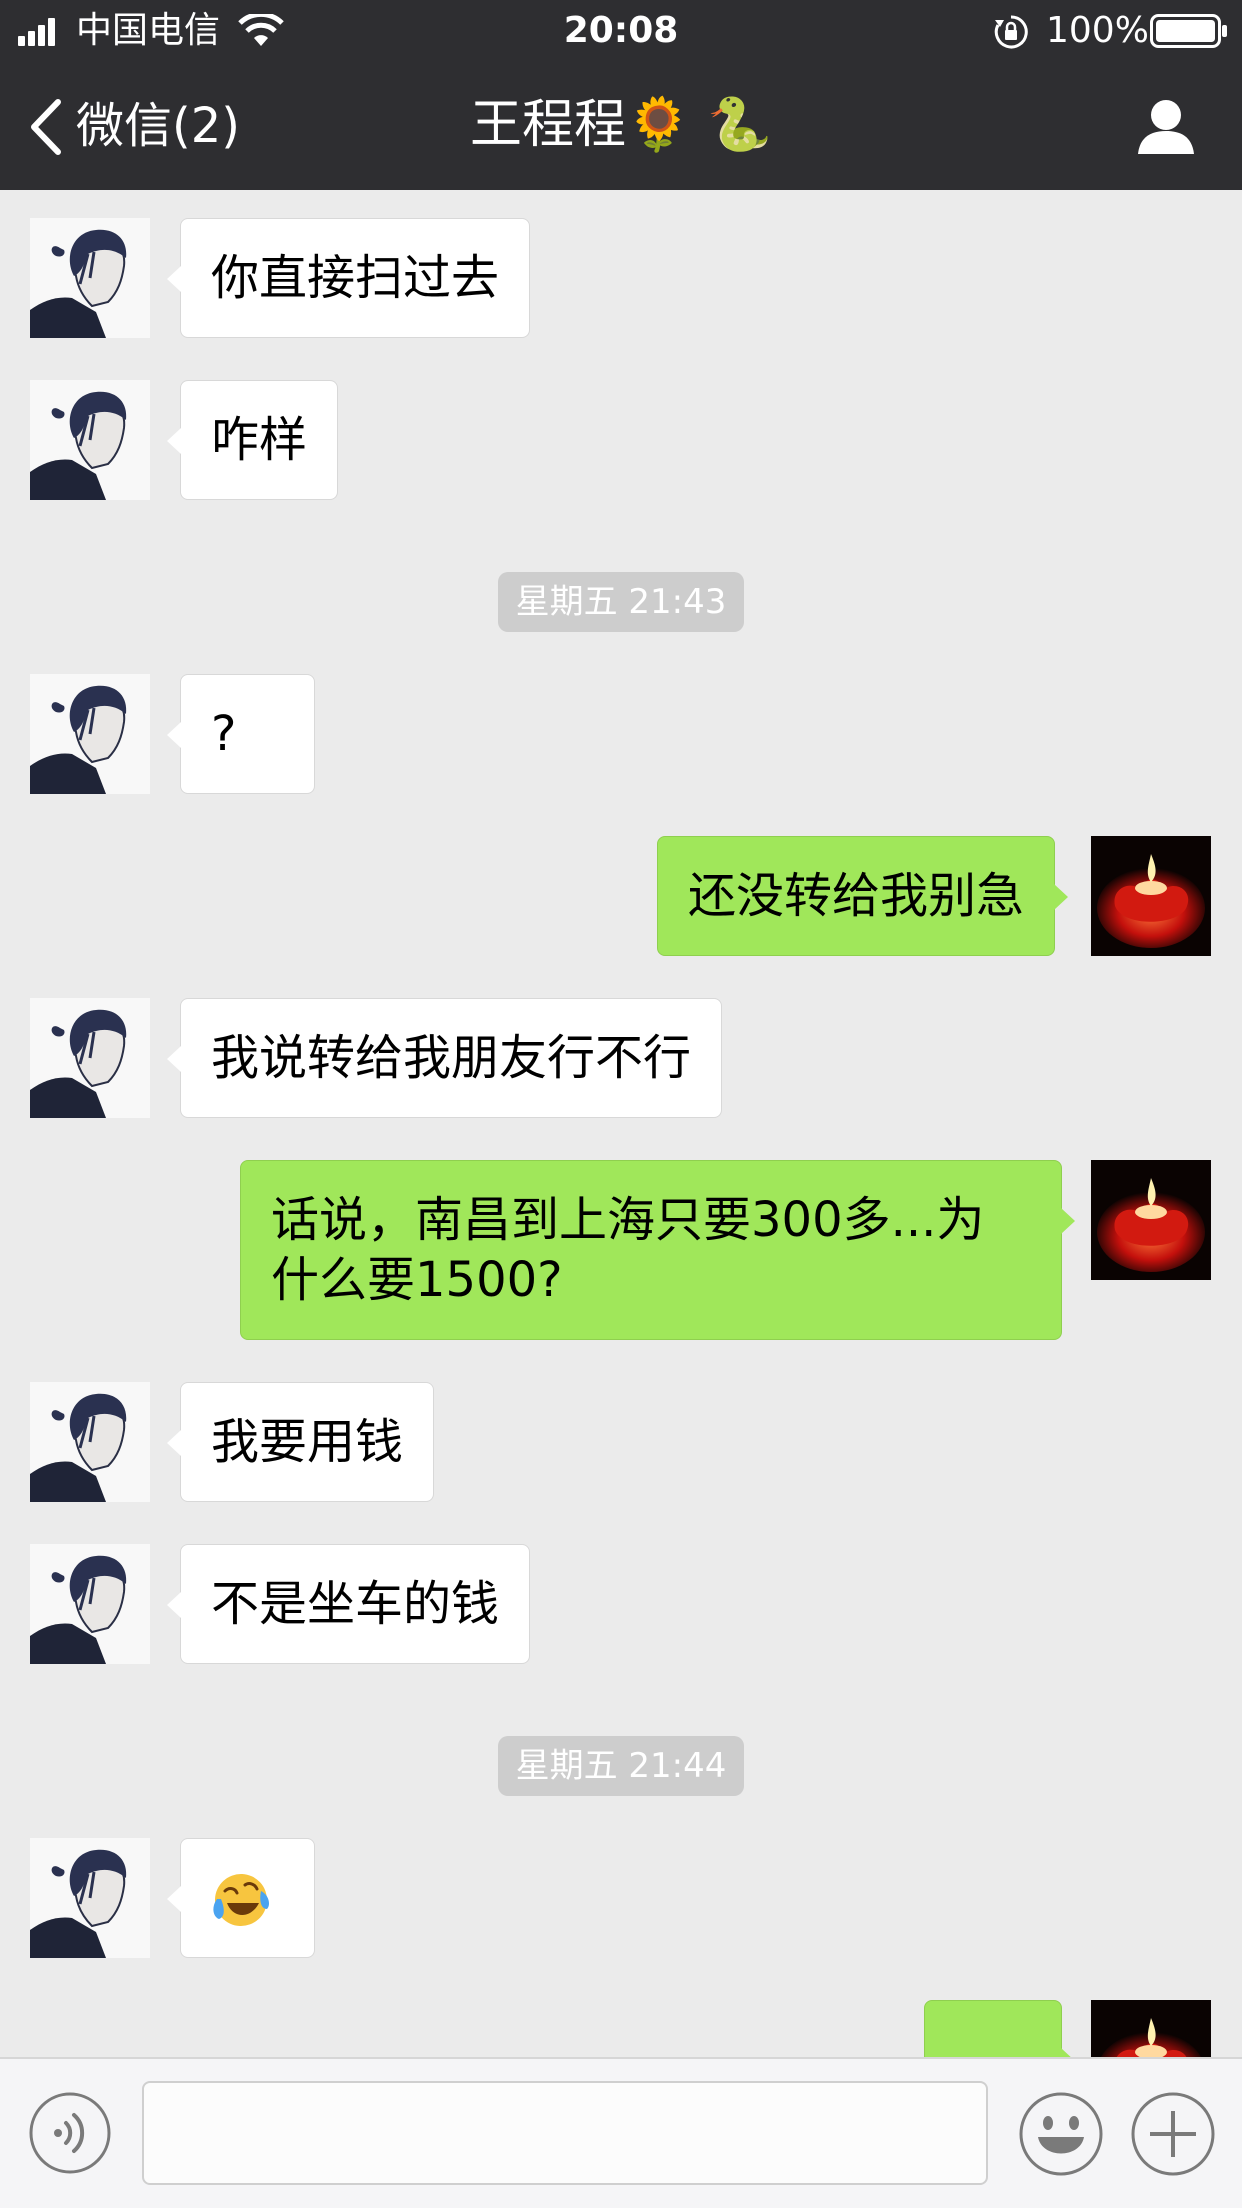  I want to click on message-bubble-received: 我要用钱, so click(300, 1442).